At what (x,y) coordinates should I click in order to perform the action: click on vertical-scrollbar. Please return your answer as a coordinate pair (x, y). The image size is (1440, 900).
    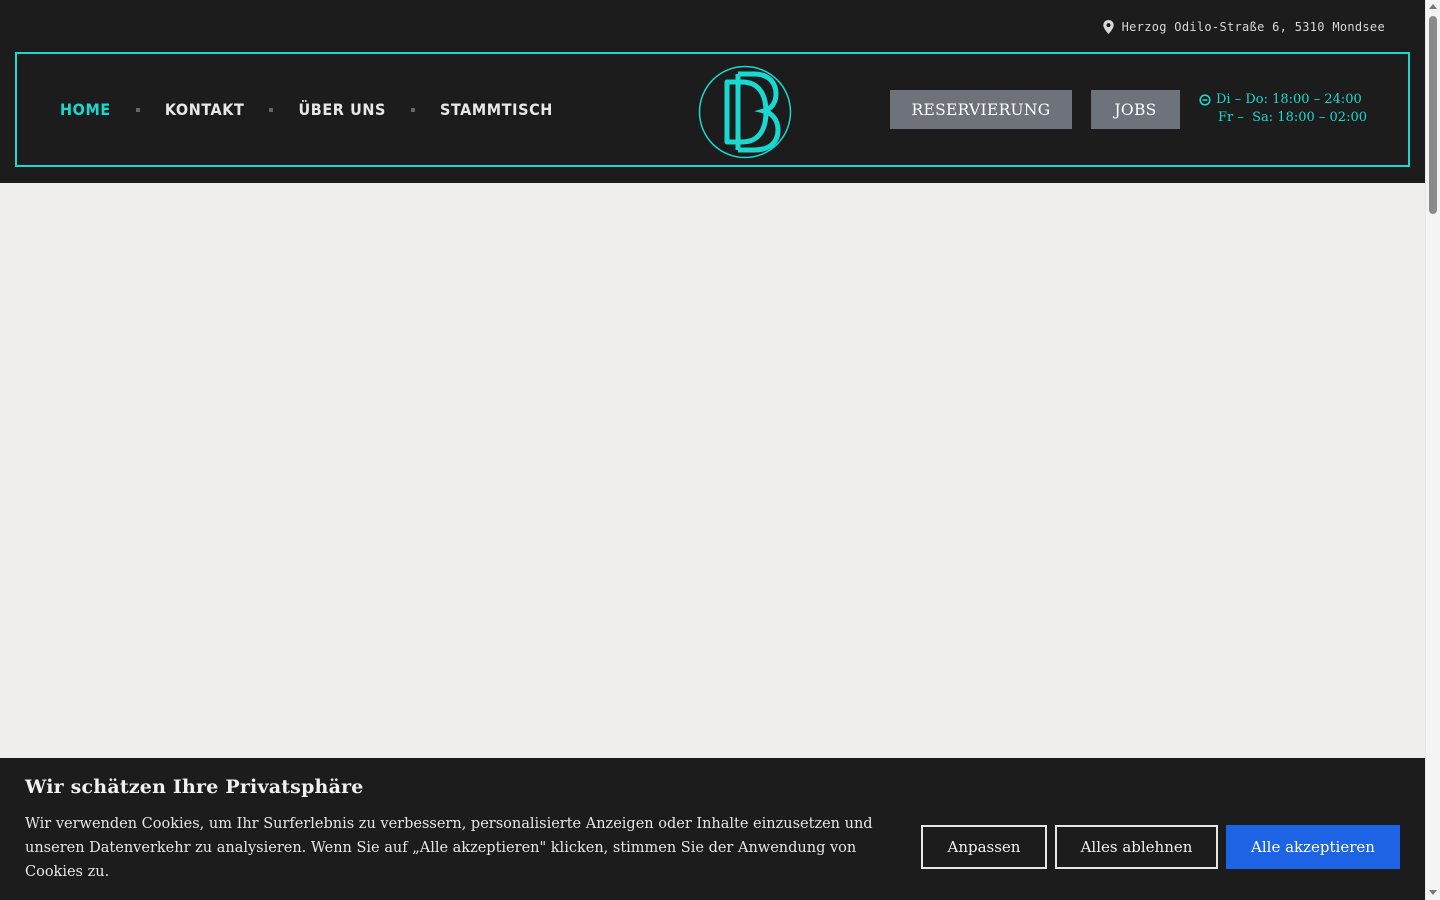
    Looking at the image, I should click on (1432, 450).